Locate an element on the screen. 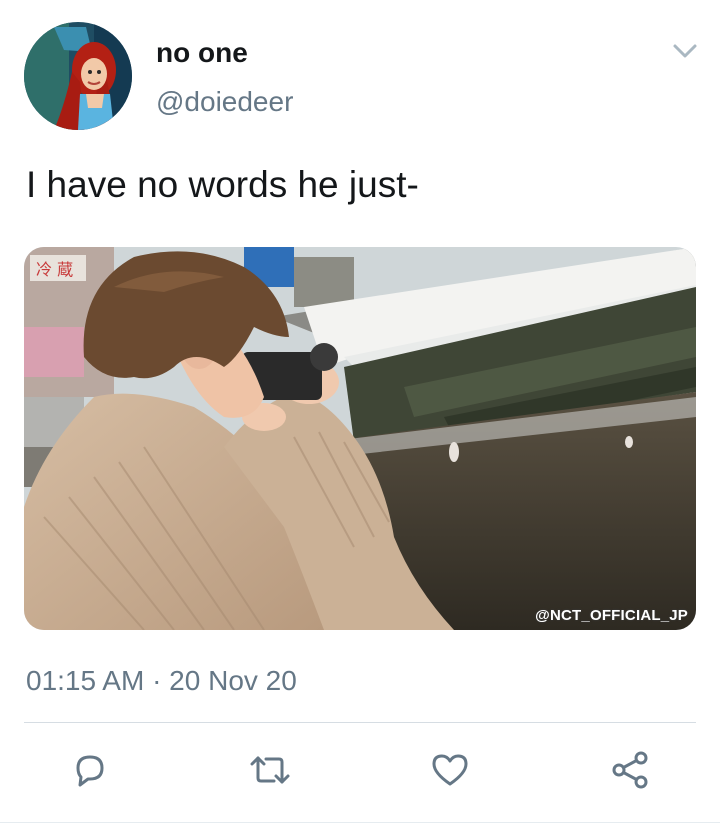 The height and width of the screenshot is (831, 720). like-button is located at coordinates (450, 770).